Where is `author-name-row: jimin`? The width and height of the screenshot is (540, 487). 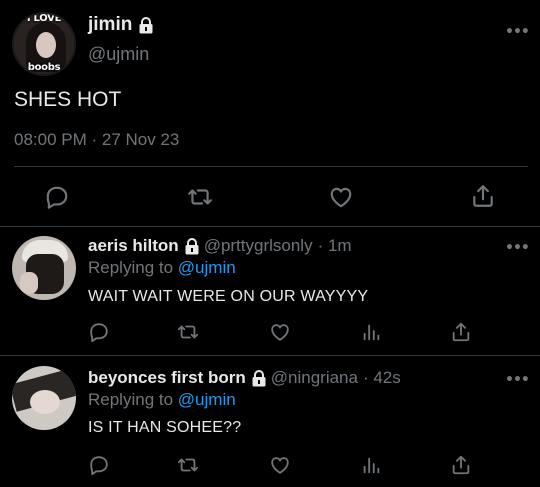
author-name-row: jimin is located at coordinates (120, 25).